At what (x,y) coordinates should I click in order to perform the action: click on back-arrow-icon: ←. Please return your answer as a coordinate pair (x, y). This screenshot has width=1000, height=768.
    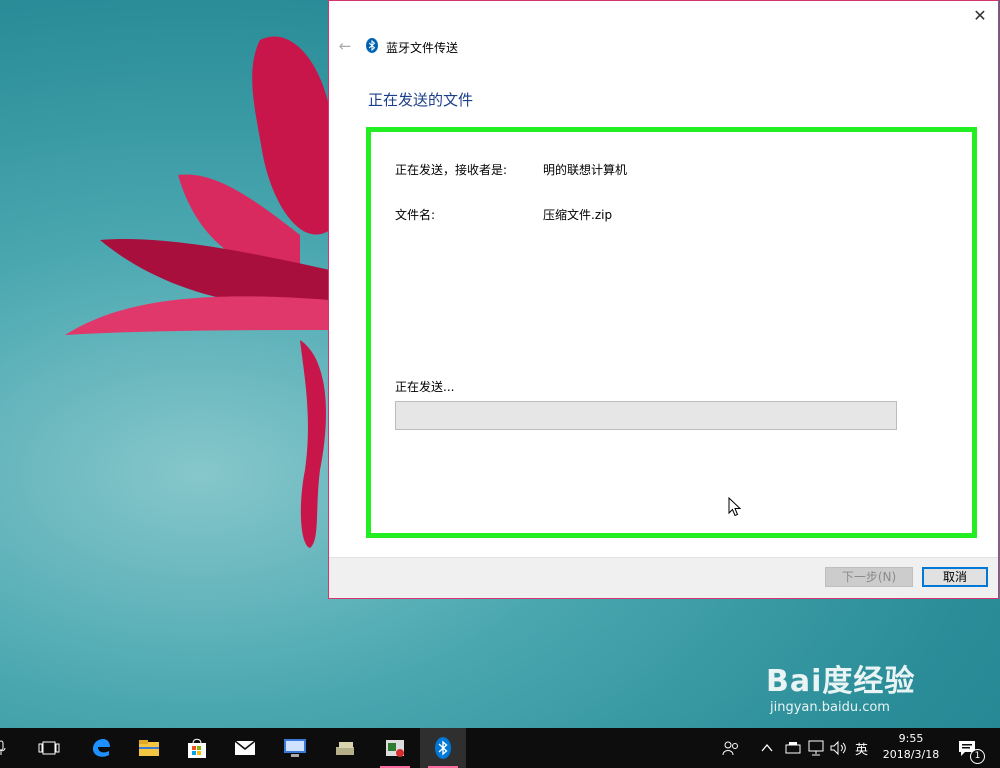
    Looking at the image, I should click on (345, 46).